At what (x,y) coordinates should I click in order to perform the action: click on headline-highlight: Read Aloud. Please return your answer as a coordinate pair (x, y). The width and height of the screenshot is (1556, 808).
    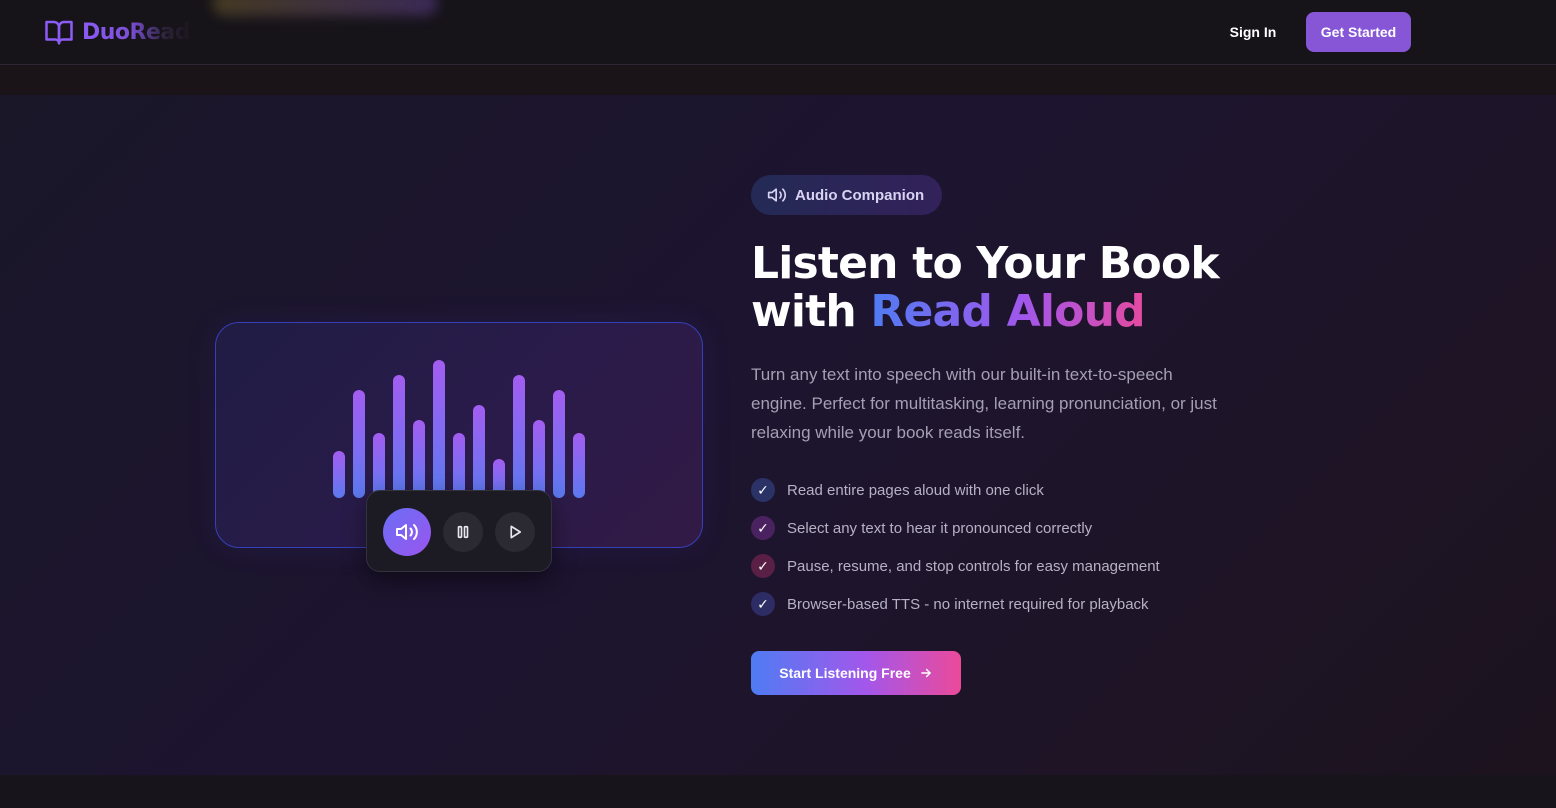
    Looking at the image, I should click on (1007, 311).